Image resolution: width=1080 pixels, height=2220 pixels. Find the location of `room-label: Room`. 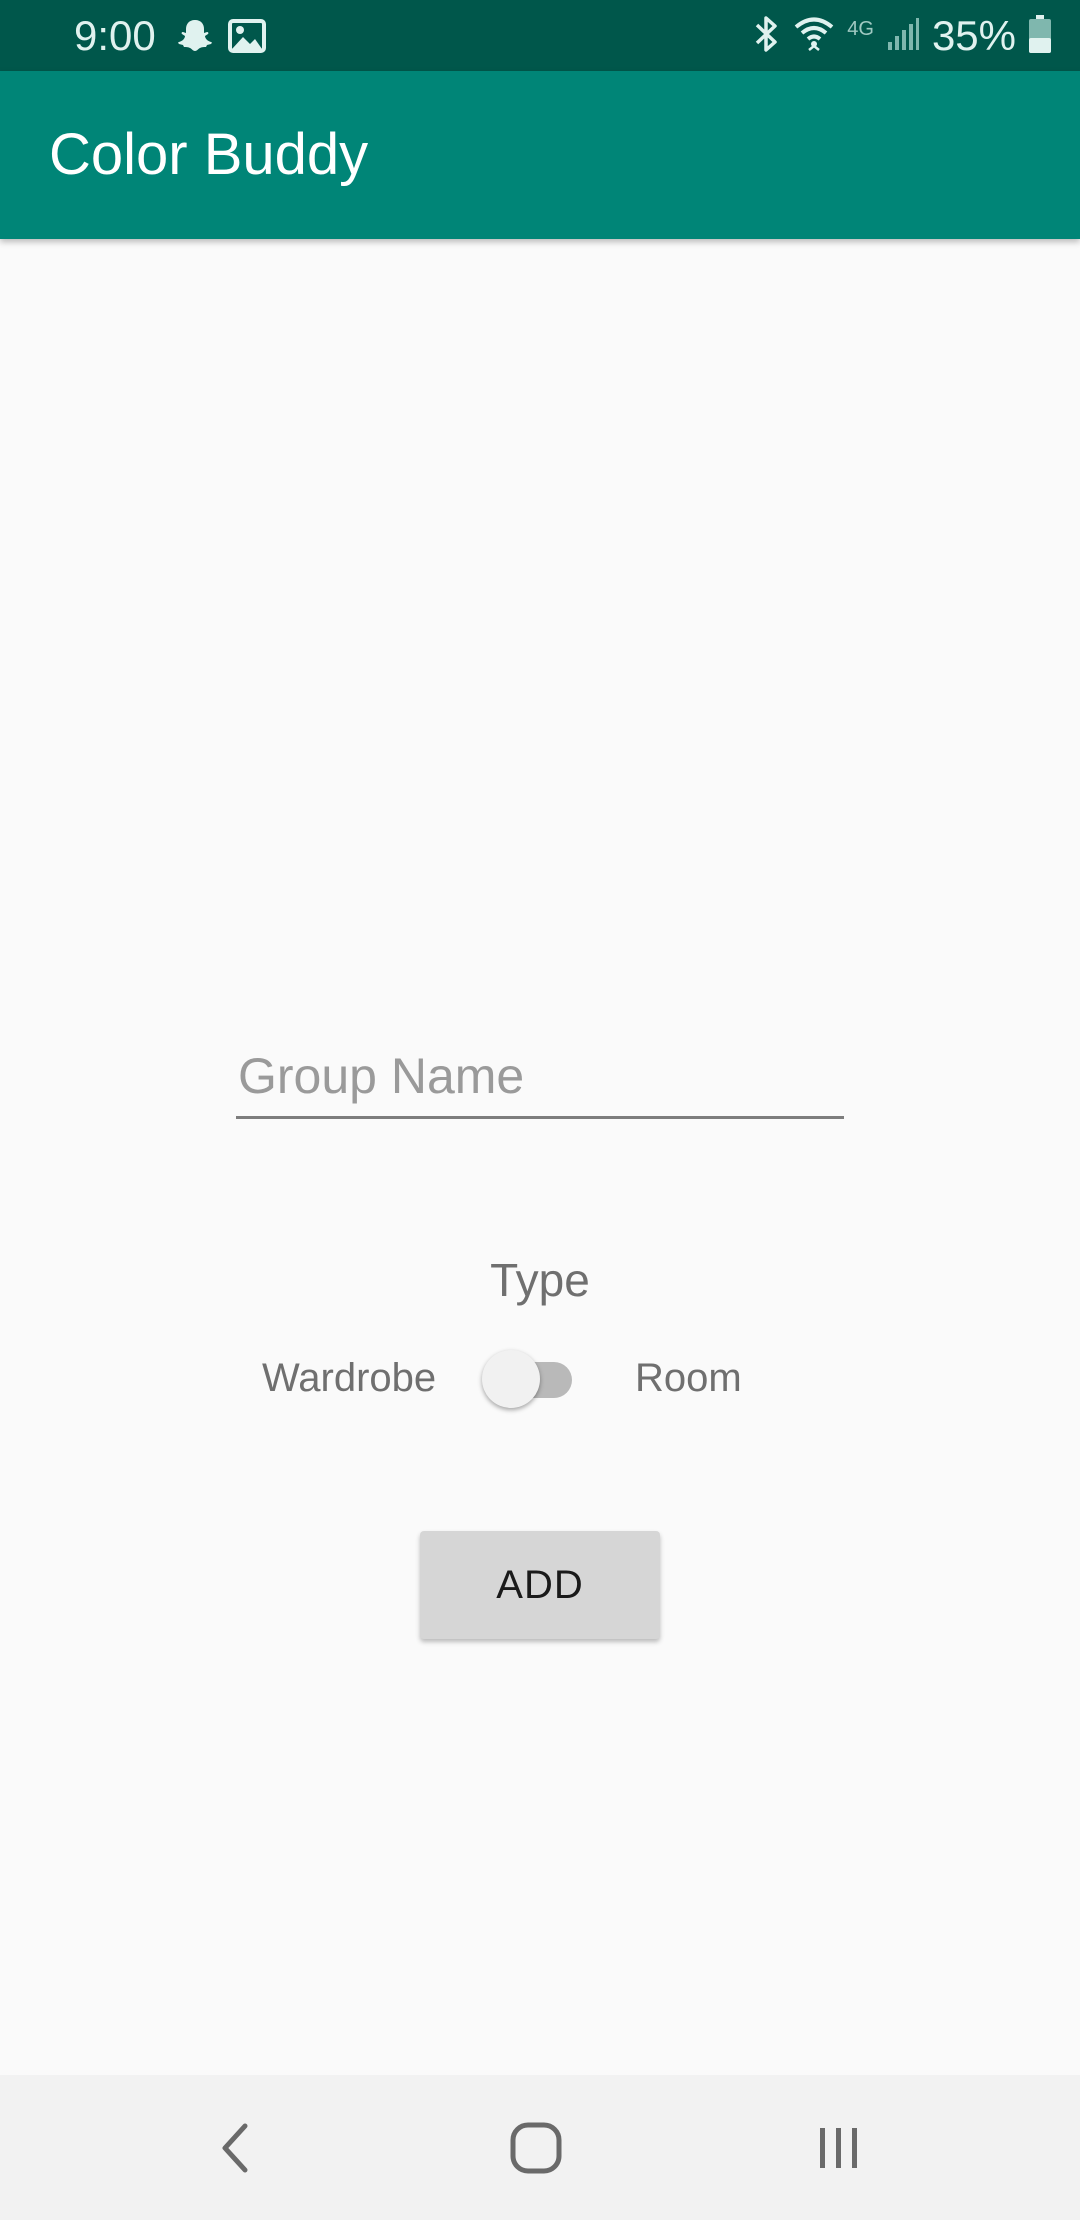

room-label: Room is located at coordinates (688, 1378).